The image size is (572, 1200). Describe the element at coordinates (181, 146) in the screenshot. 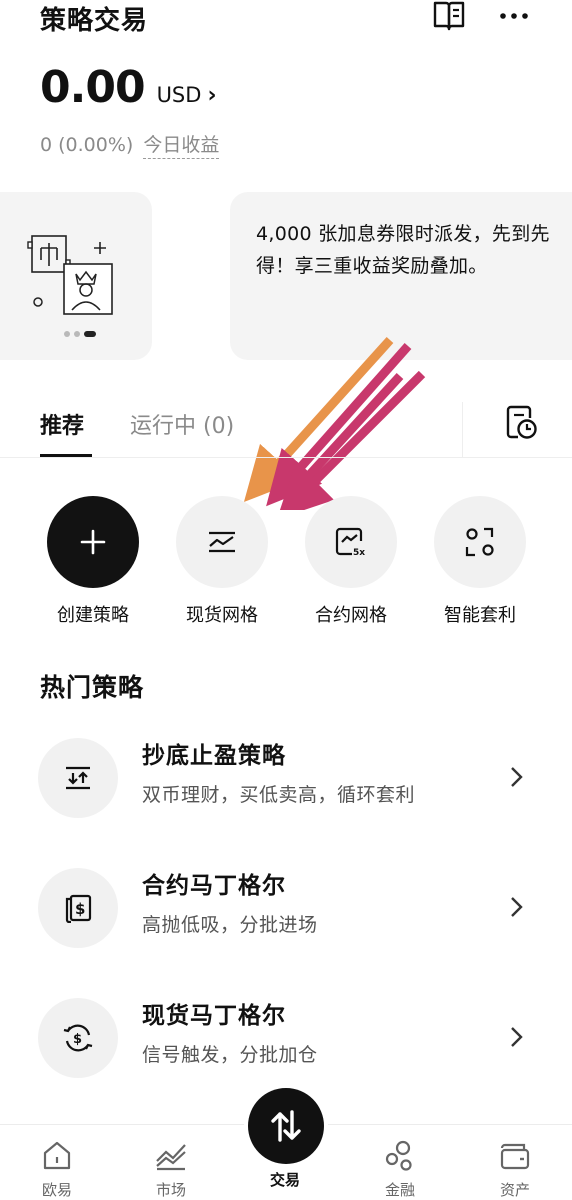

I see `pnl-label: 今日收益` at that location.